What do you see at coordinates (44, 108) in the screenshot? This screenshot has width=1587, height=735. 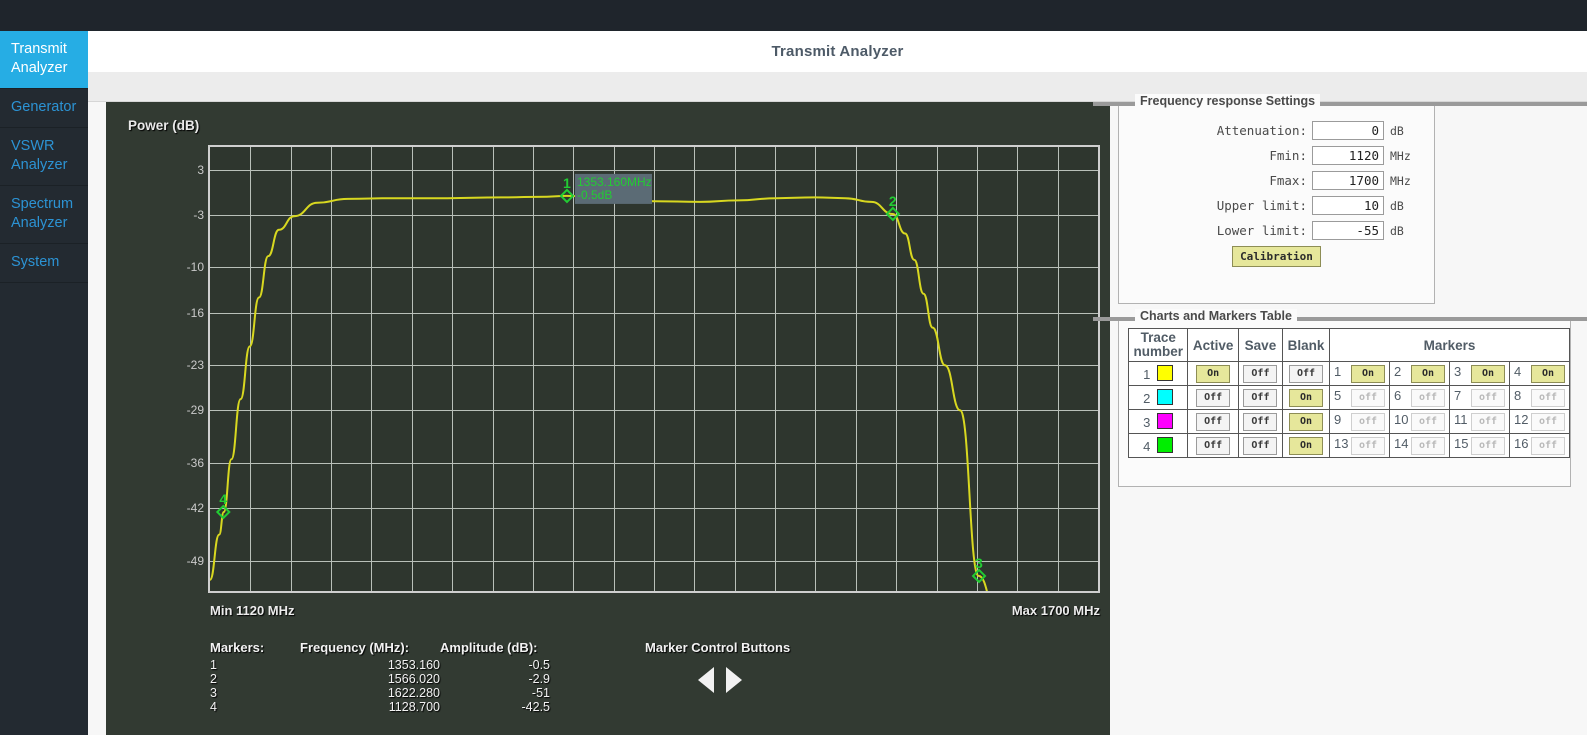 I see `sidebar-item-generator: Generator` at bounding box center [44, 108].